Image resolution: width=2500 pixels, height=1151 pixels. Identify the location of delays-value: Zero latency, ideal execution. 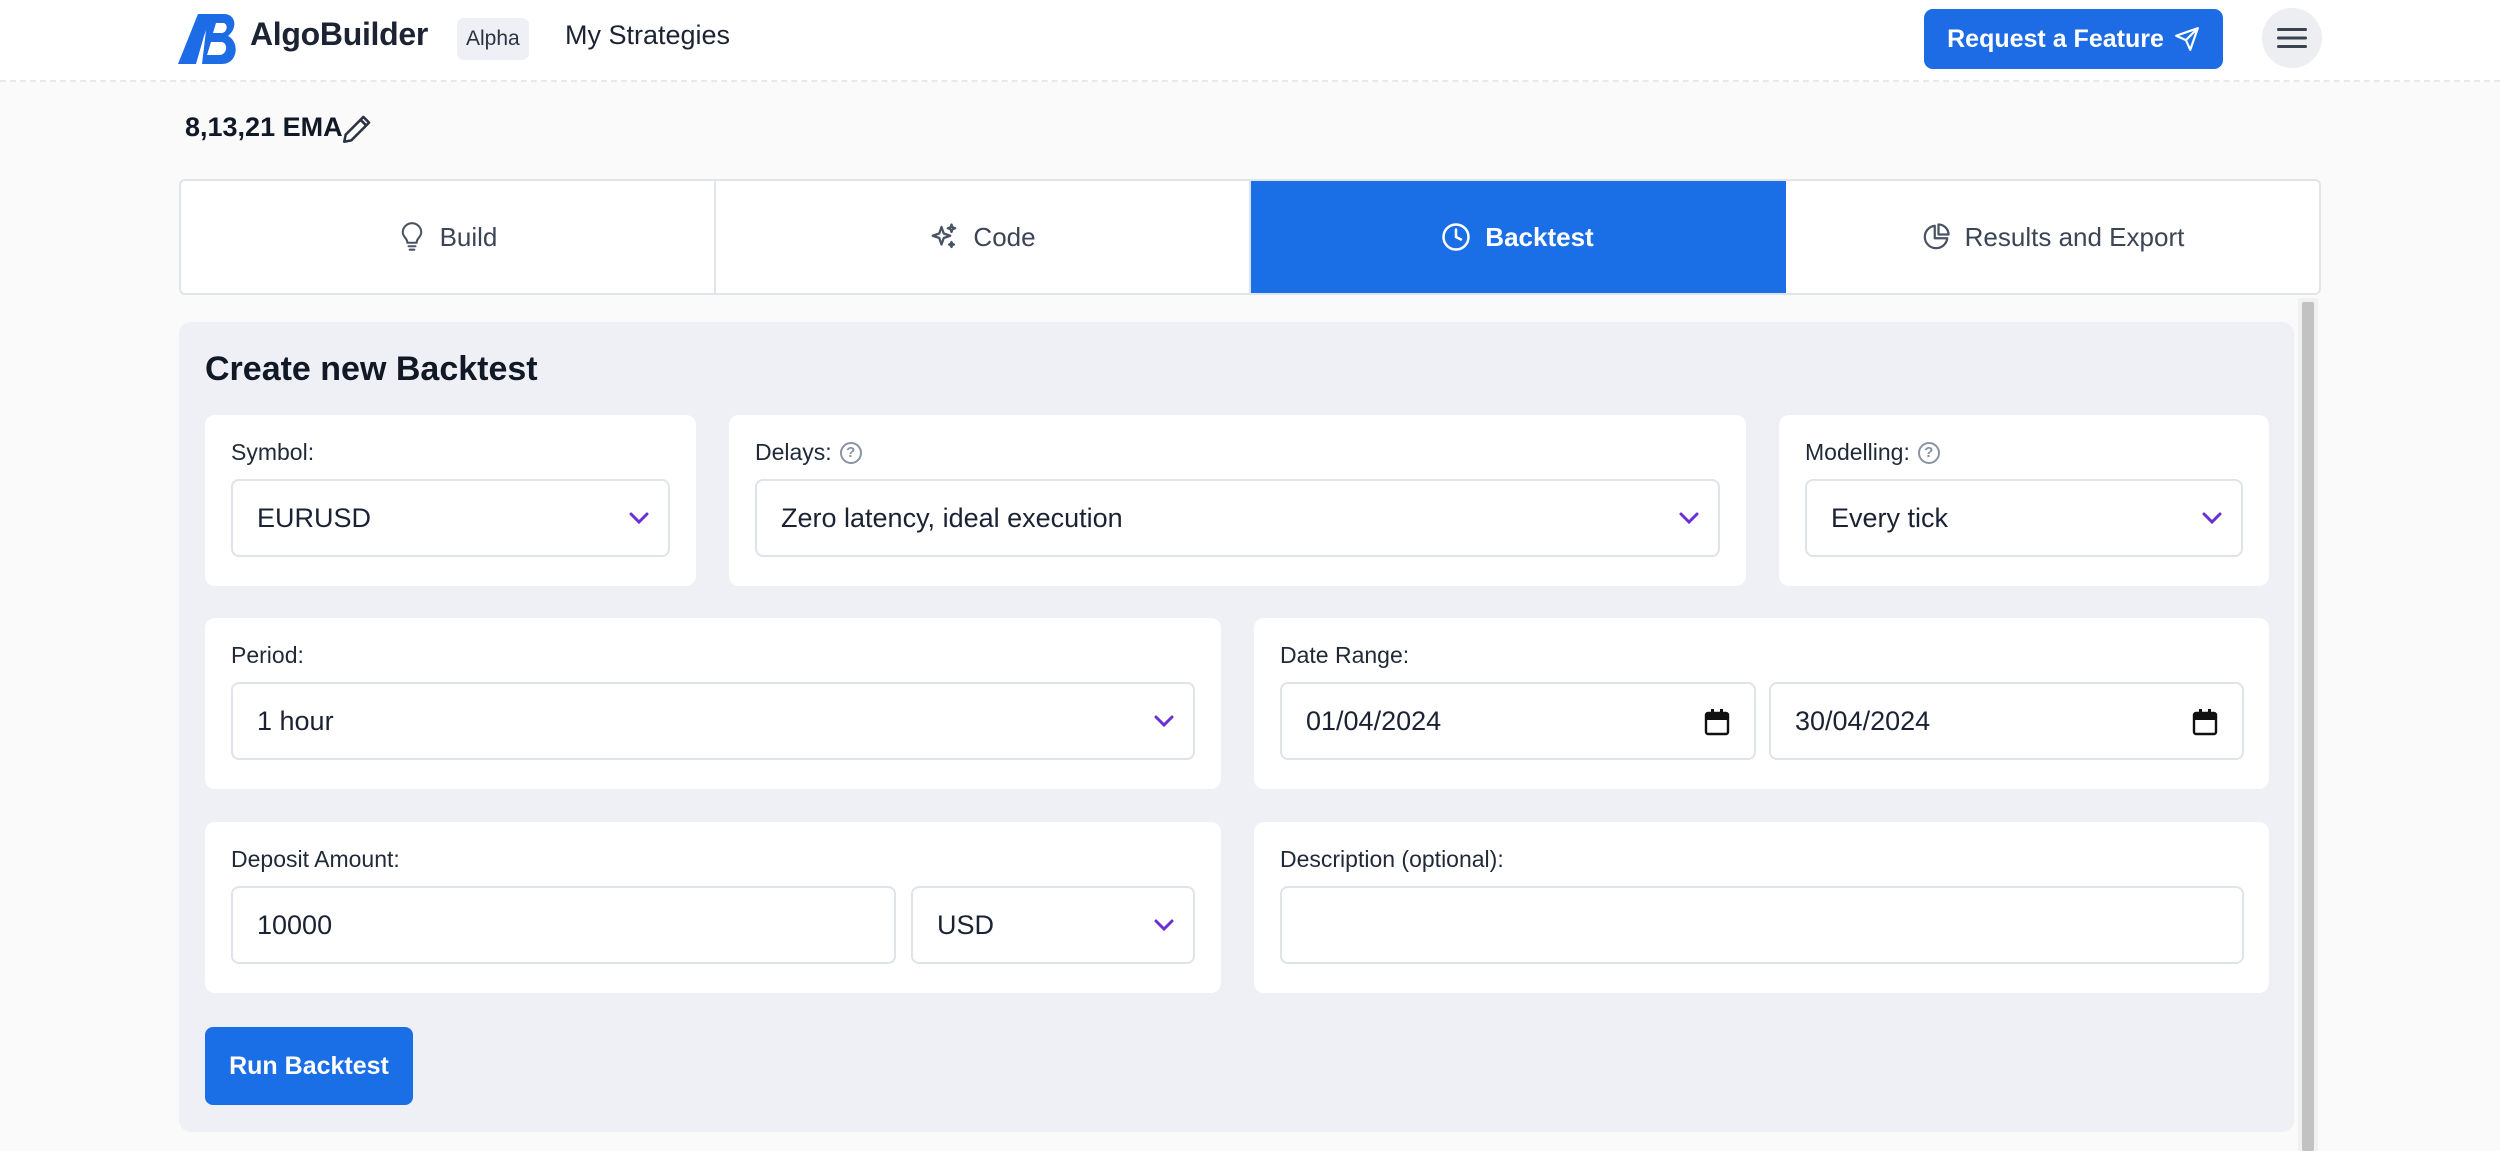
(952, 517).